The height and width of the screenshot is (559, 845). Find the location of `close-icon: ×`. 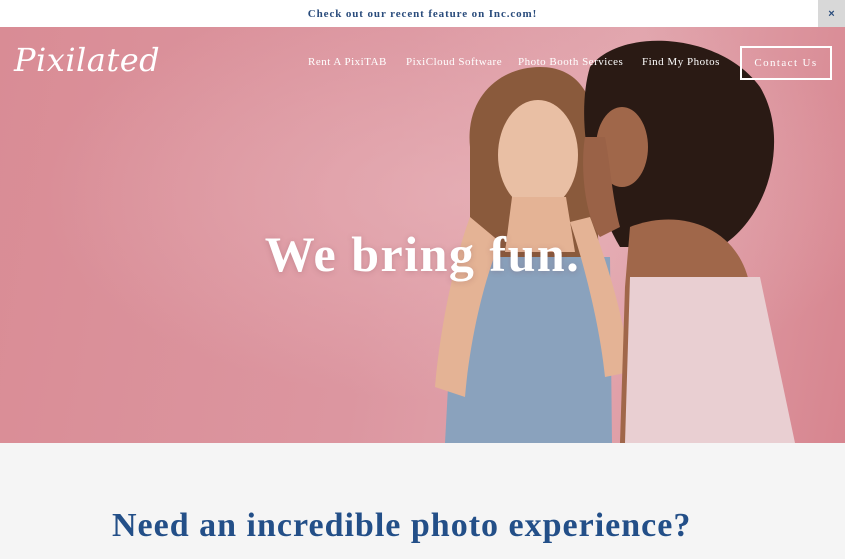

close-icon: × is located at coordinates (831, 13).